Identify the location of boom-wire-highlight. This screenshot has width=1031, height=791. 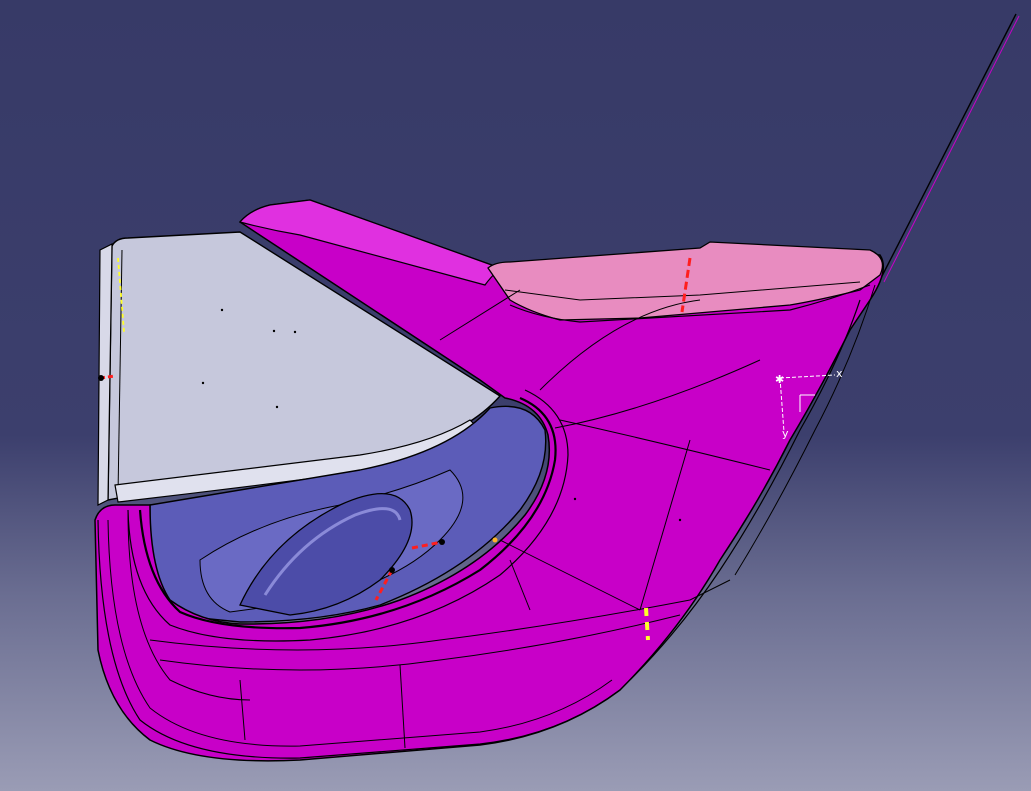
(951, 149).